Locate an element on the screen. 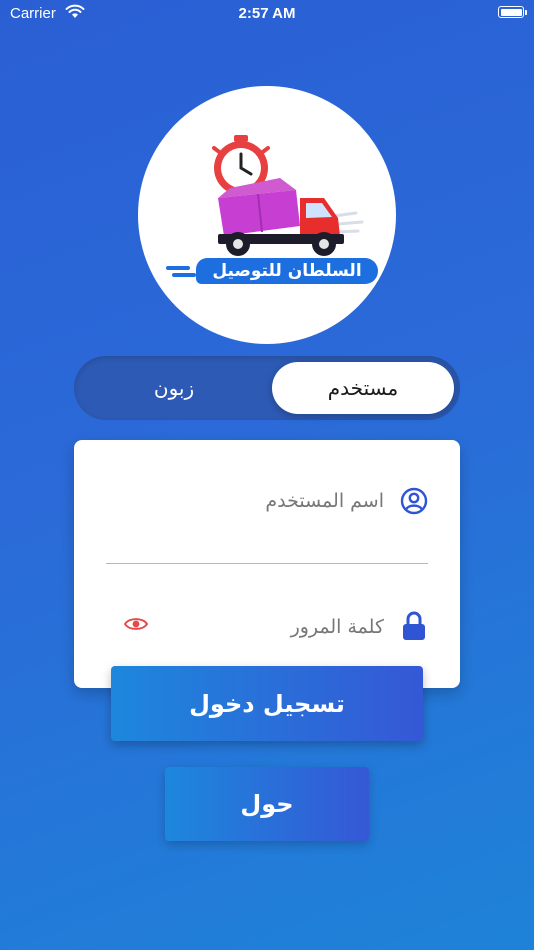 This screenshot has width=534, height=950. segment-user: مستخدم is located at coordinates (363, 388).